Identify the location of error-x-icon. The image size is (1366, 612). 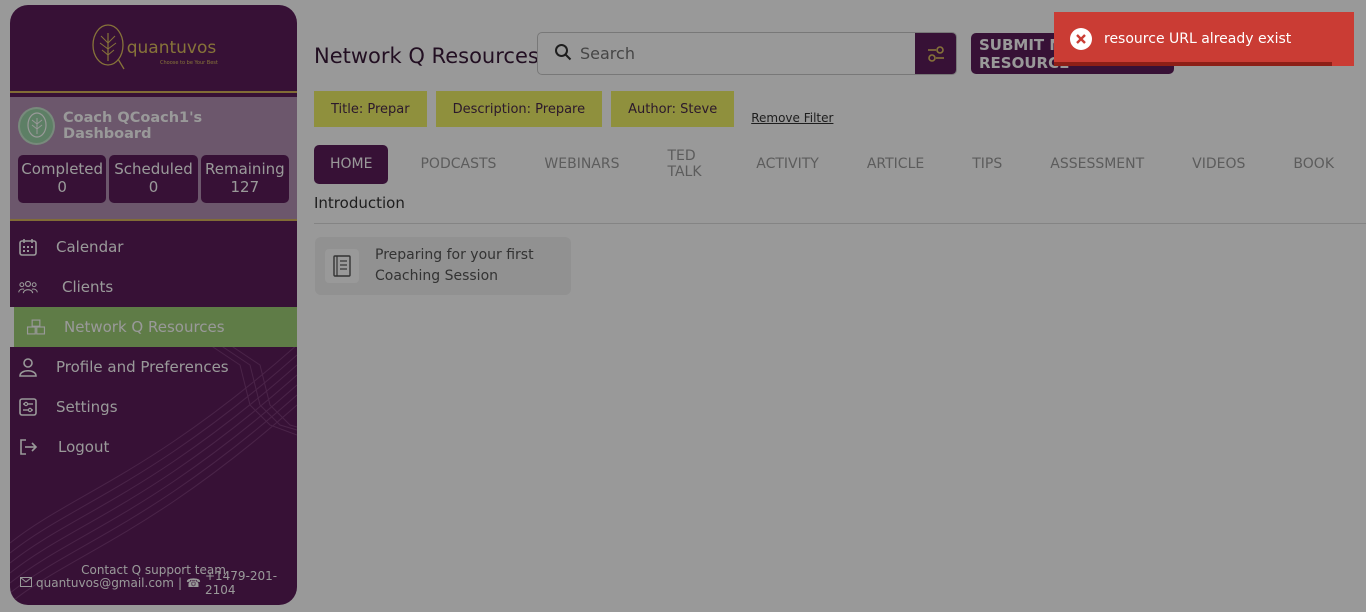
(1081, 39).